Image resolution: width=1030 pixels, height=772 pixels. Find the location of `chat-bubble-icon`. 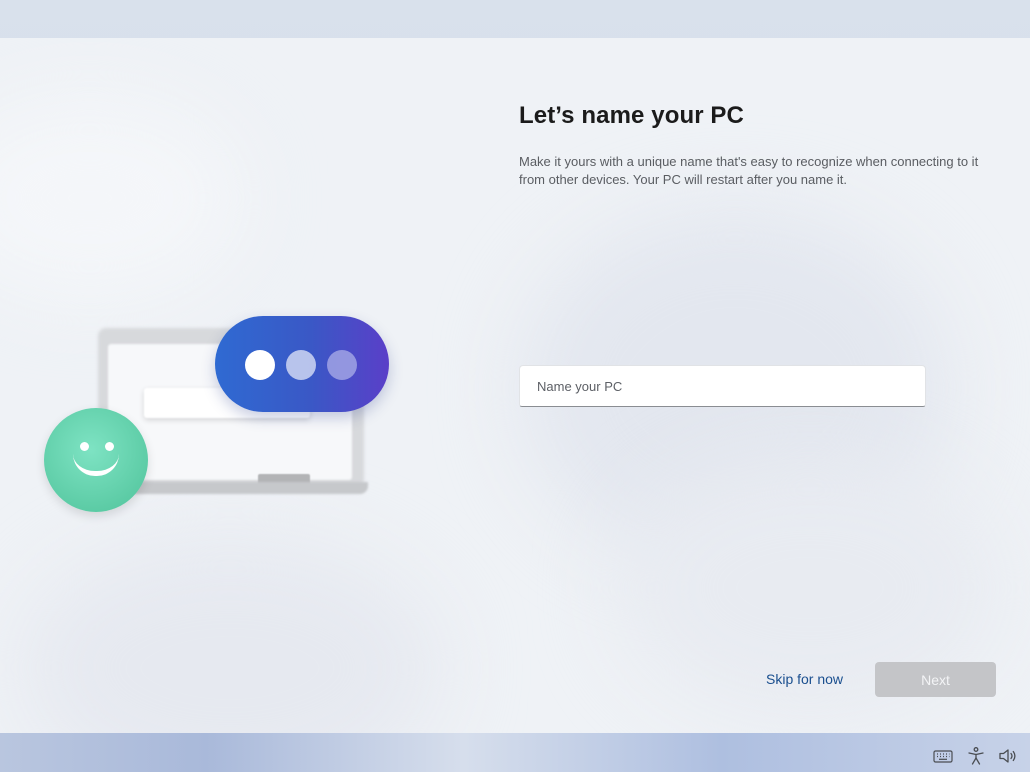

chat-bubble-icon is located at coordinates (302, 364).